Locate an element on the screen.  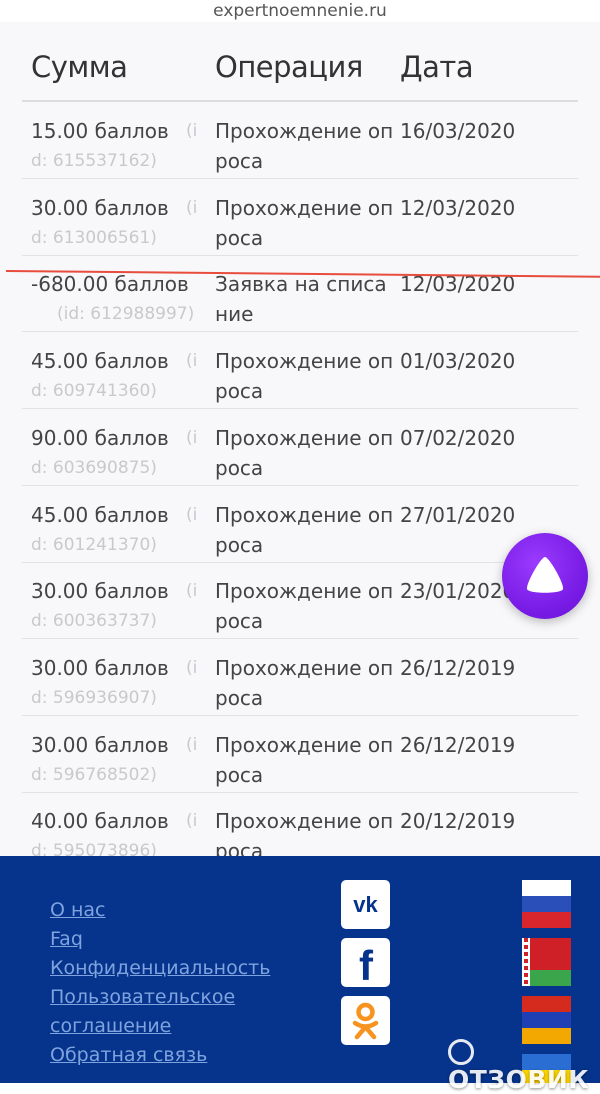
column-header-operation: Операция is located at coordinates (289, 67).